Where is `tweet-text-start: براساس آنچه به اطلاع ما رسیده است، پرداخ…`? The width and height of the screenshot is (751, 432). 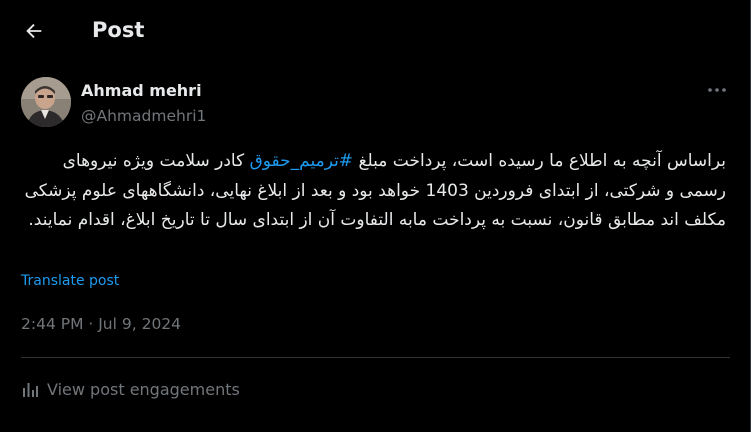 tweet-text-start: براساس آنچه به اطلاع ما رسیده است، پرداخ… is located at coordinates (539, 161).